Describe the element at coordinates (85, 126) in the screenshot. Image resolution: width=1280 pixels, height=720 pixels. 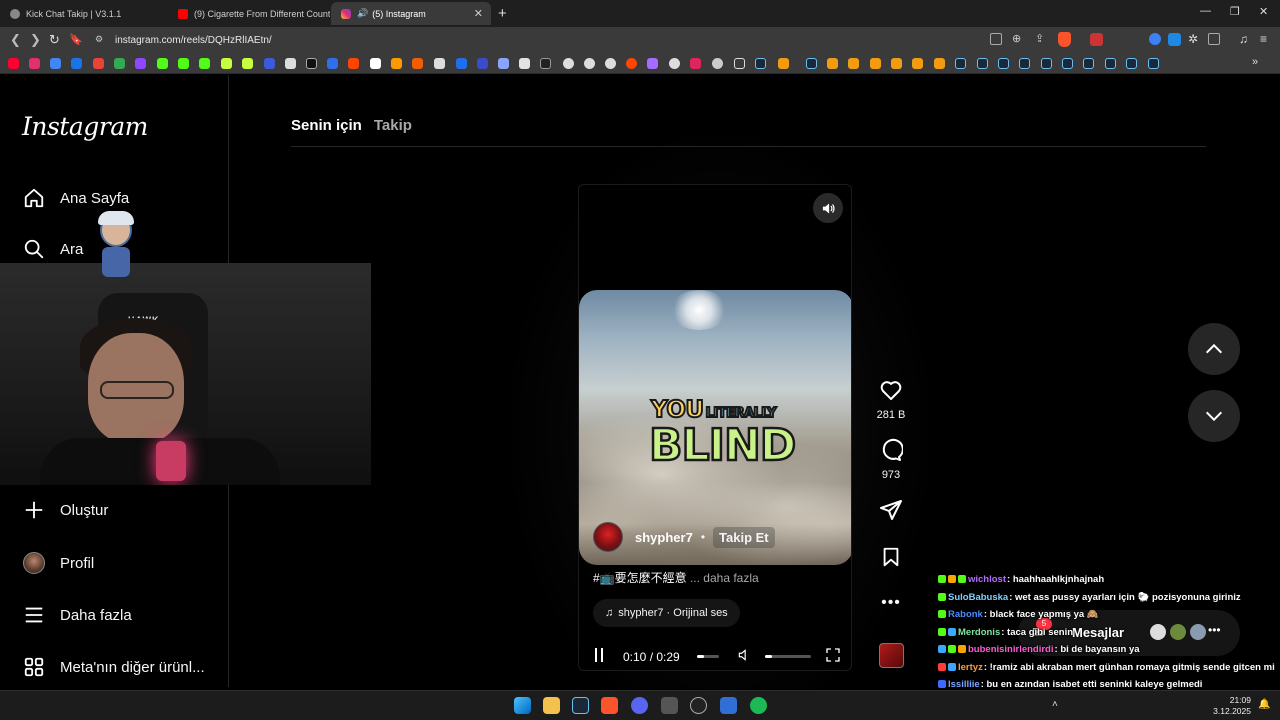
I see `instagram-logo: Instagram` at that location.